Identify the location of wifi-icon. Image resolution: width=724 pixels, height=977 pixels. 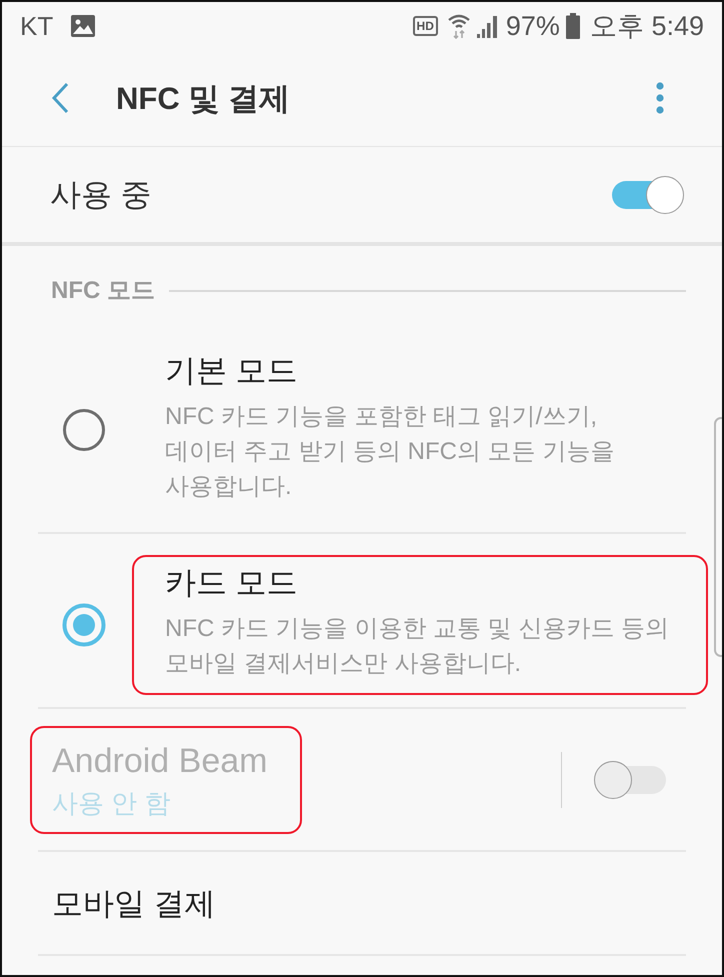
(459, 26).